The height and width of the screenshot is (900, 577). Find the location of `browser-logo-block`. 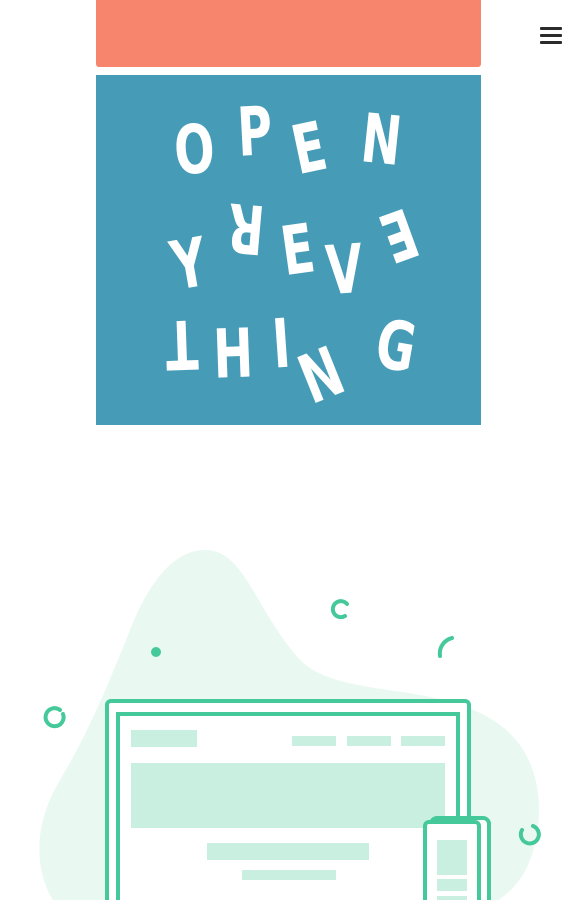

browser-logo-block is located at coordinates (164, 738).